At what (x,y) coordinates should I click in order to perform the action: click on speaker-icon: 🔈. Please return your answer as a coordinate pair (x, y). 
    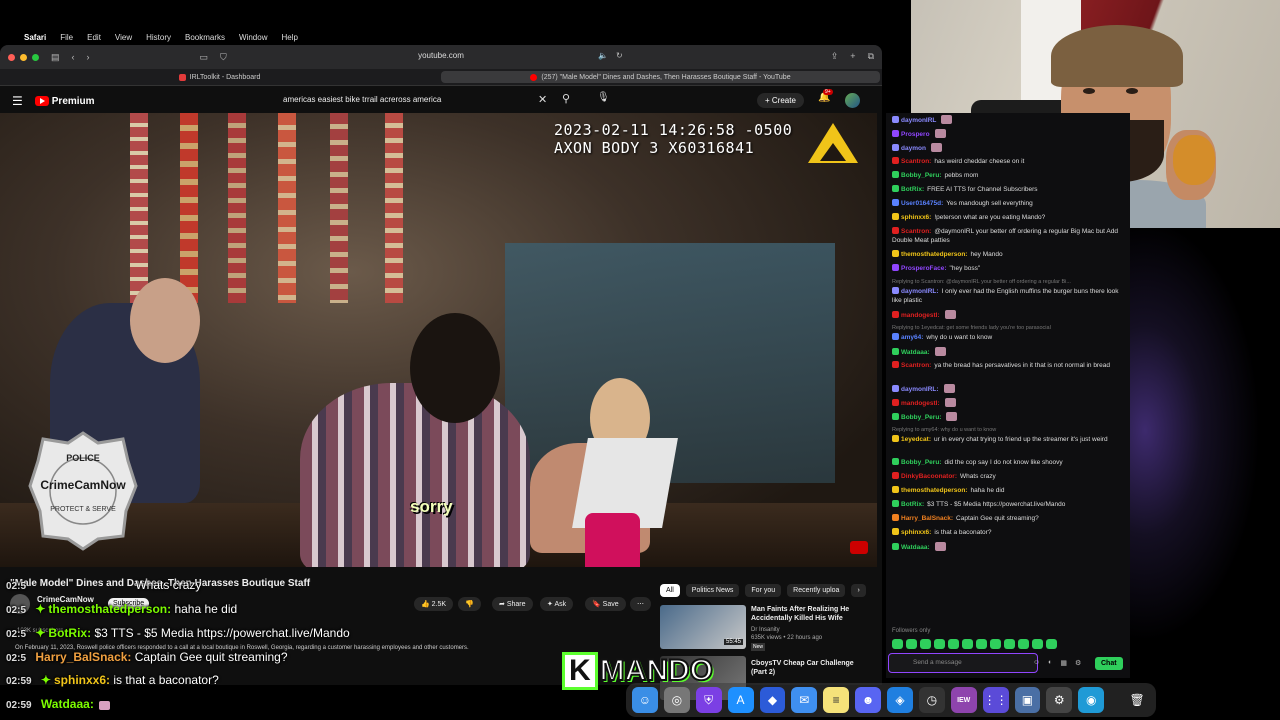
    Looking at the image, I should click on (603, 55).